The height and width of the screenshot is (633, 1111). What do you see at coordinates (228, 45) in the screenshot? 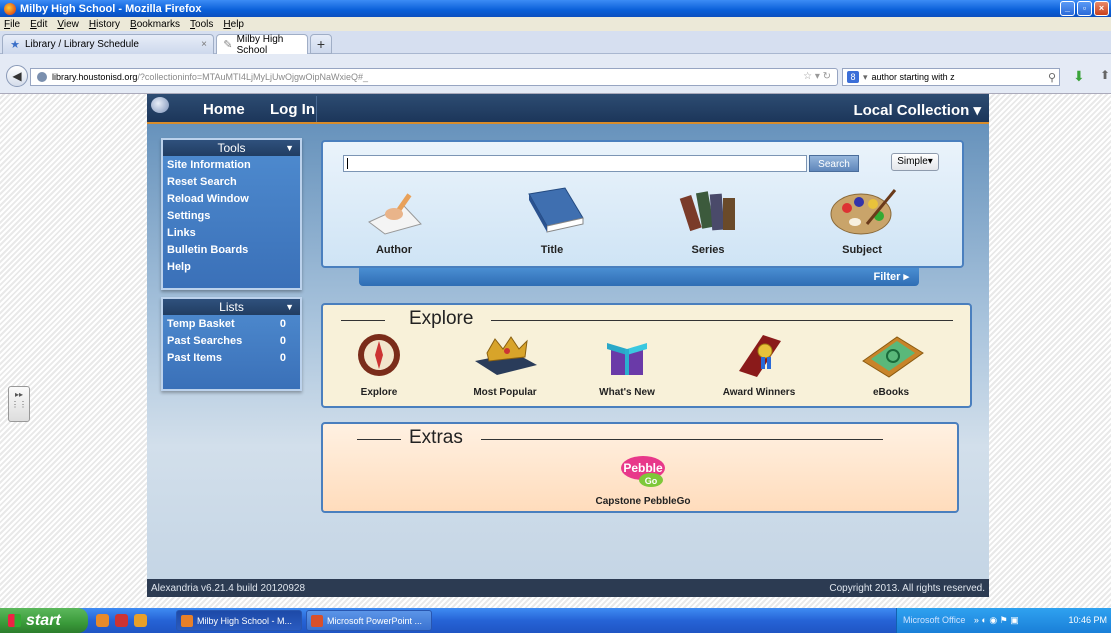
I see `page-icon: ✎` at bounding box center [228, 45].